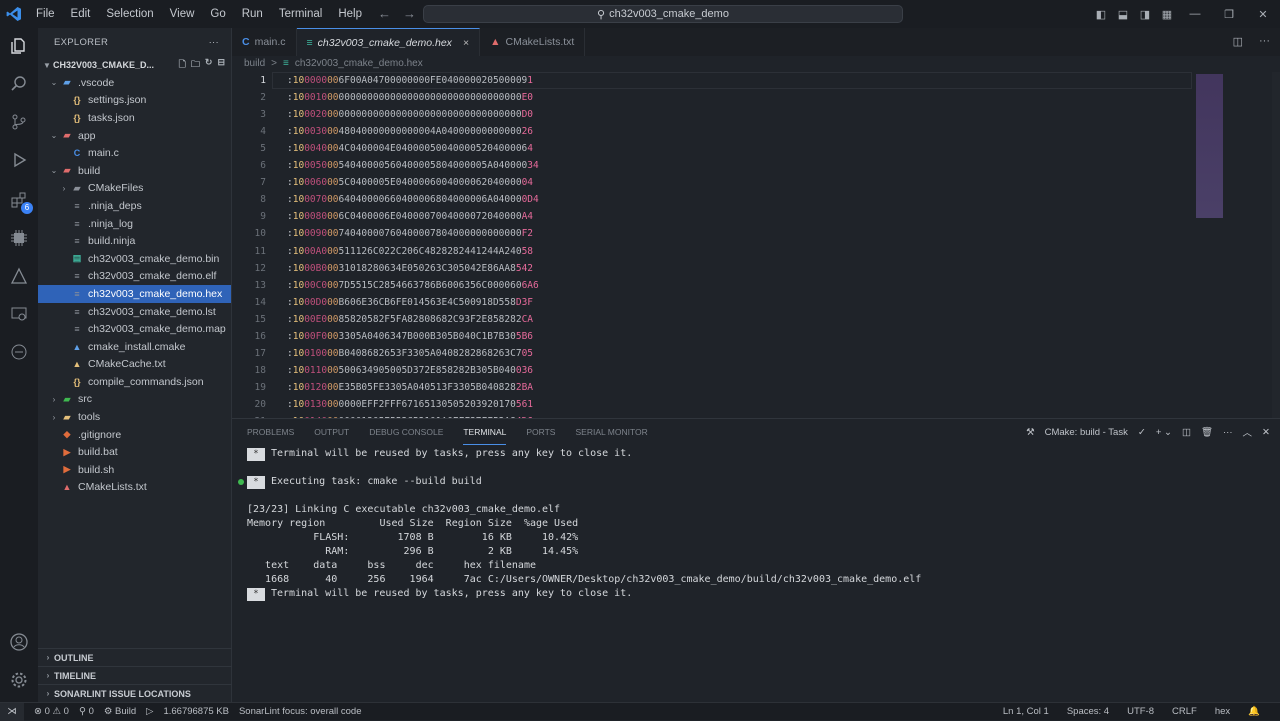  What do you see at coordinates (196, 711) in the screenshot?
I see `status-item: 1.66796875 KB` at bounding box center [196, 711].